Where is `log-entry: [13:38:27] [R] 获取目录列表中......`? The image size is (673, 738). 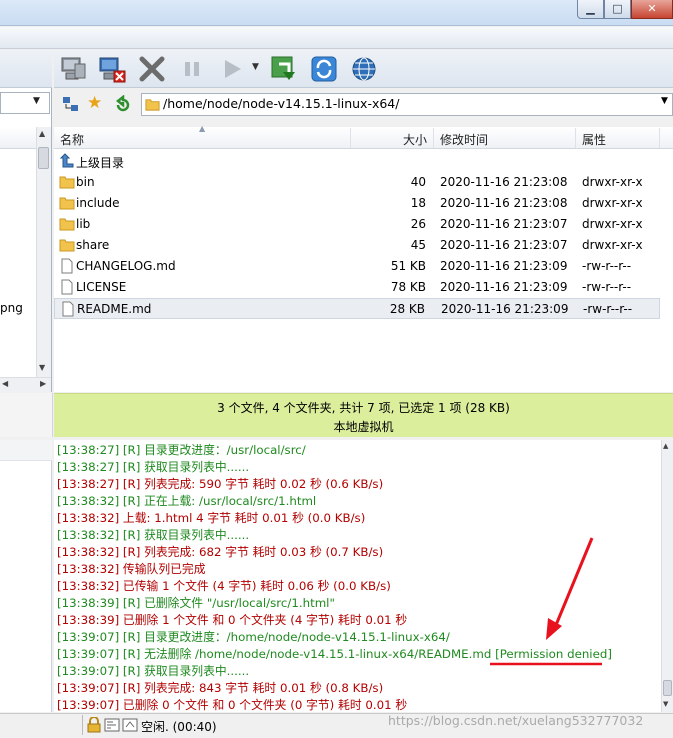
log-entry: [13:38:27] [R] 获取目录列表中...... is located at coordinates (153, 467).